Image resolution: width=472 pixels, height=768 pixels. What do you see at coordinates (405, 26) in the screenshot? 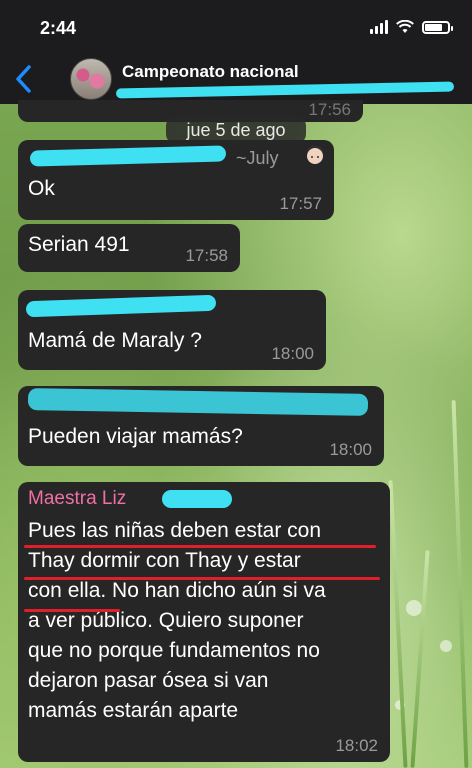
I see `wifi-icon` at bounding box center [405, 26].